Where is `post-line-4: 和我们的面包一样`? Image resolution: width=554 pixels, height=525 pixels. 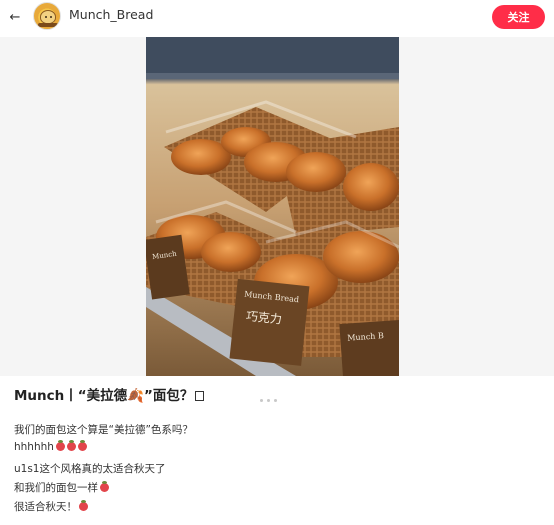 post-line-4: 和我们的面包一样 is located at coordinates (61, 487).